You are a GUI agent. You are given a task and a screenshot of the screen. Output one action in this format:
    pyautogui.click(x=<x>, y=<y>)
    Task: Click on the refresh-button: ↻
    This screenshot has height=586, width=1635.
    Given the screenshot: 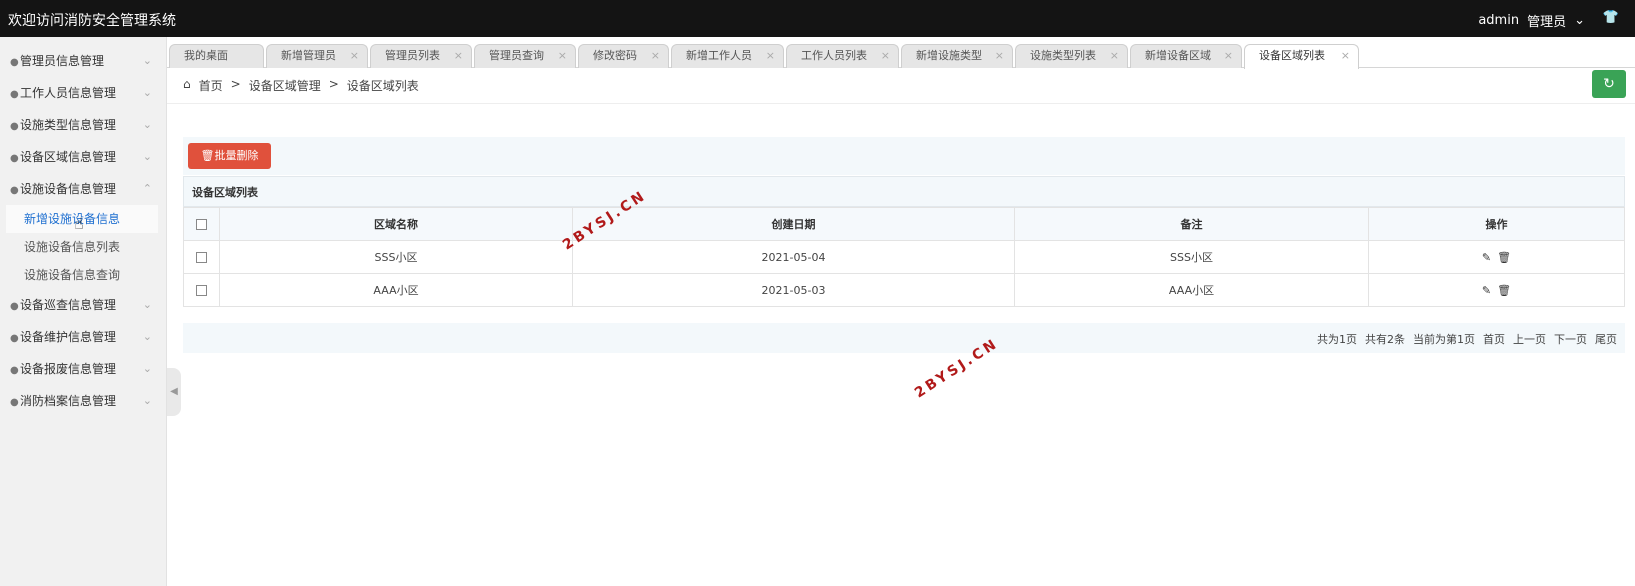 What is the action you would take?
    pyautogui.click(x=1609, y=84)
    